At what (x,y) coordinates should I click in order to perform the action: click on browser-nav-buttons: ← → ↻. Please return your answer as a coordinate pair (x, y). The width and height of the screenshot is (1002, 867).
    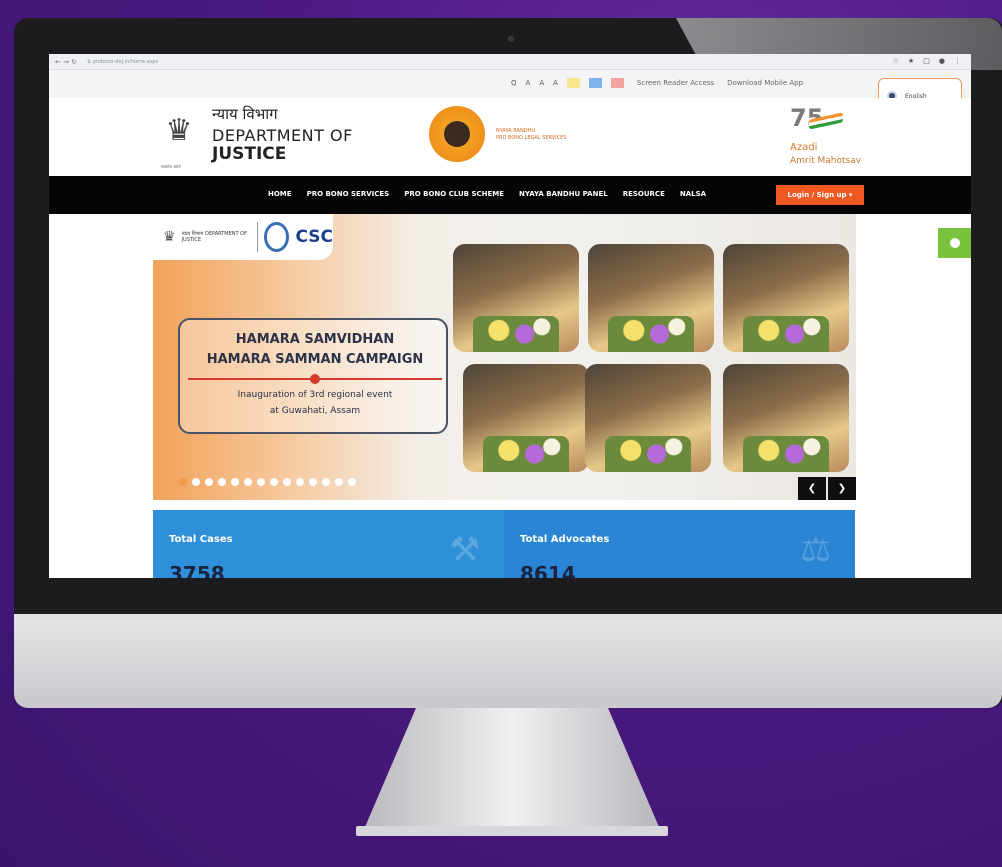
    Looking at the image, I should click on (66, 62).